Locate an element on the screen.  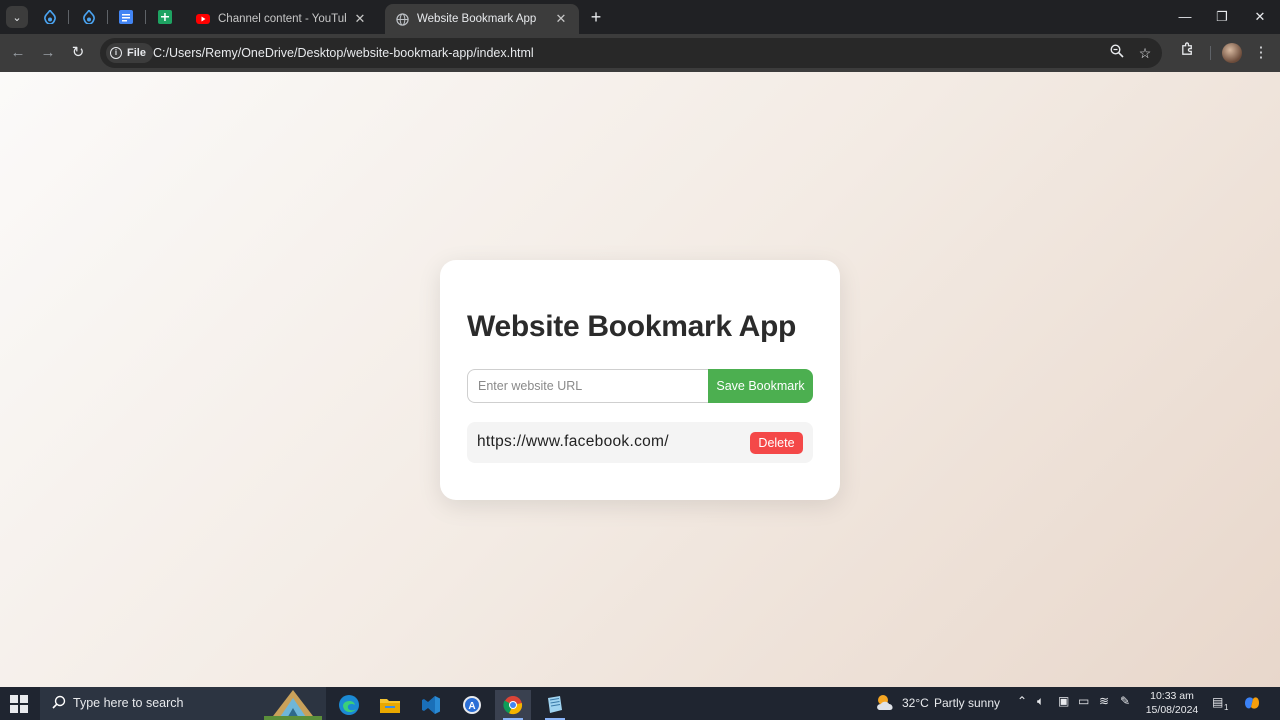
maximize-button: ❐ is located at coordinates (1222, 17).